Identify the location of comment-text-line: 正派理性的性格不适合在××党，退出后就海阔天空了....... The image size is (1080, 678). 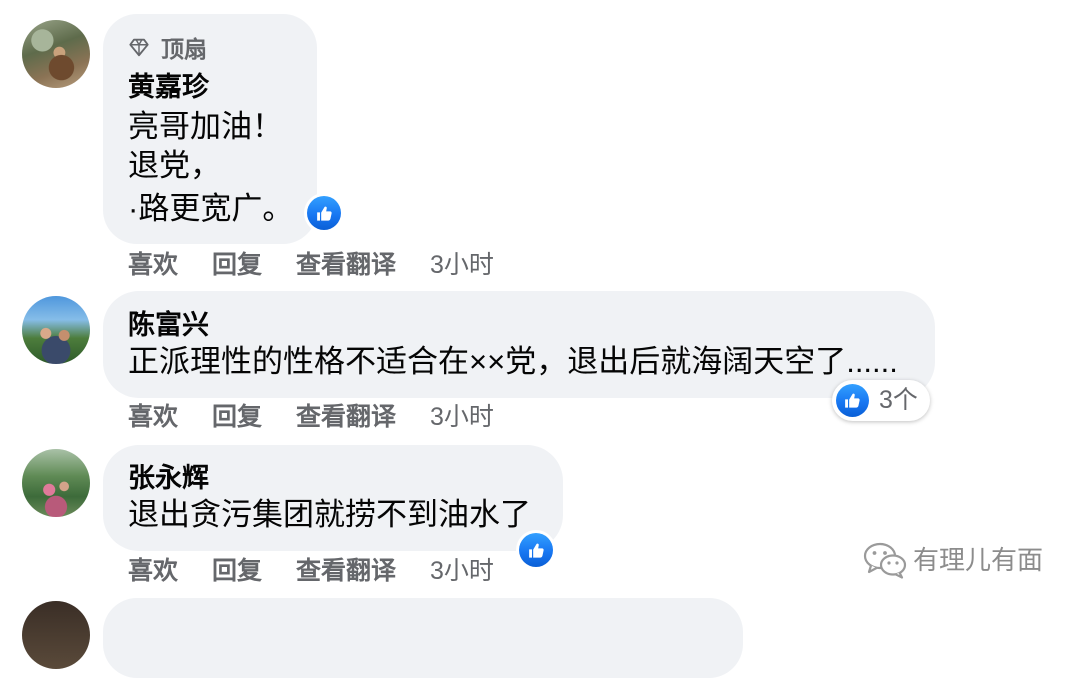
(513, 361).